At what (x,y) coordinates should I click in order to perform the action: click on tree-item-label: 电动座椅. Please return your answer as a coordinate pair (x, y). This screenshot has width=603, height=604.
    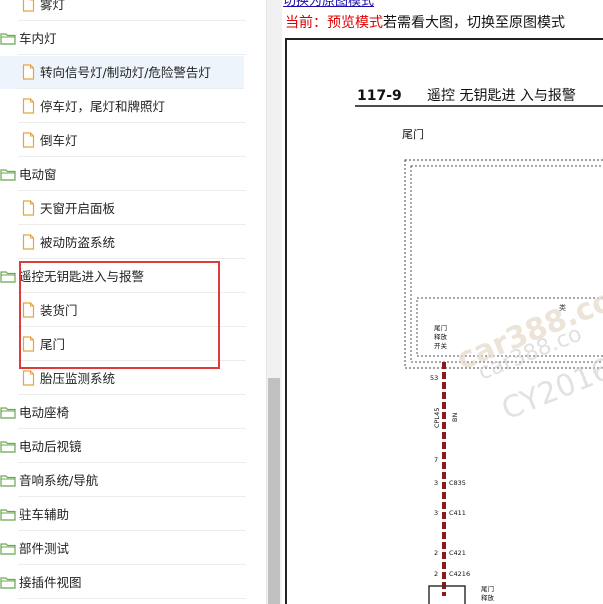
    Looking at the image, I should click on (44, 412).